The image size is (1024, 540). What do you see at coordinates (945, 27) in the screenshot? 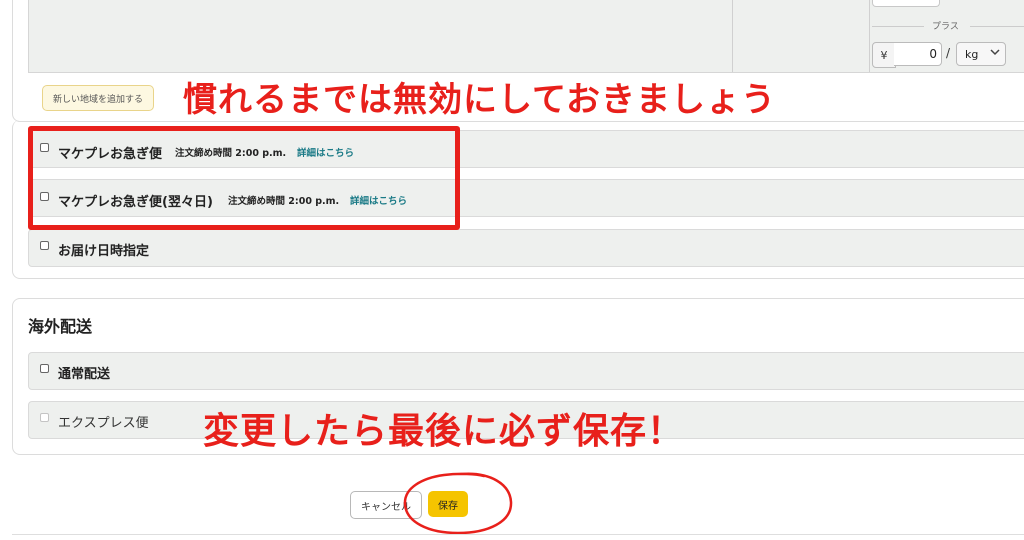
I see `plus-label: プラス` at bounding box center [945, 27].